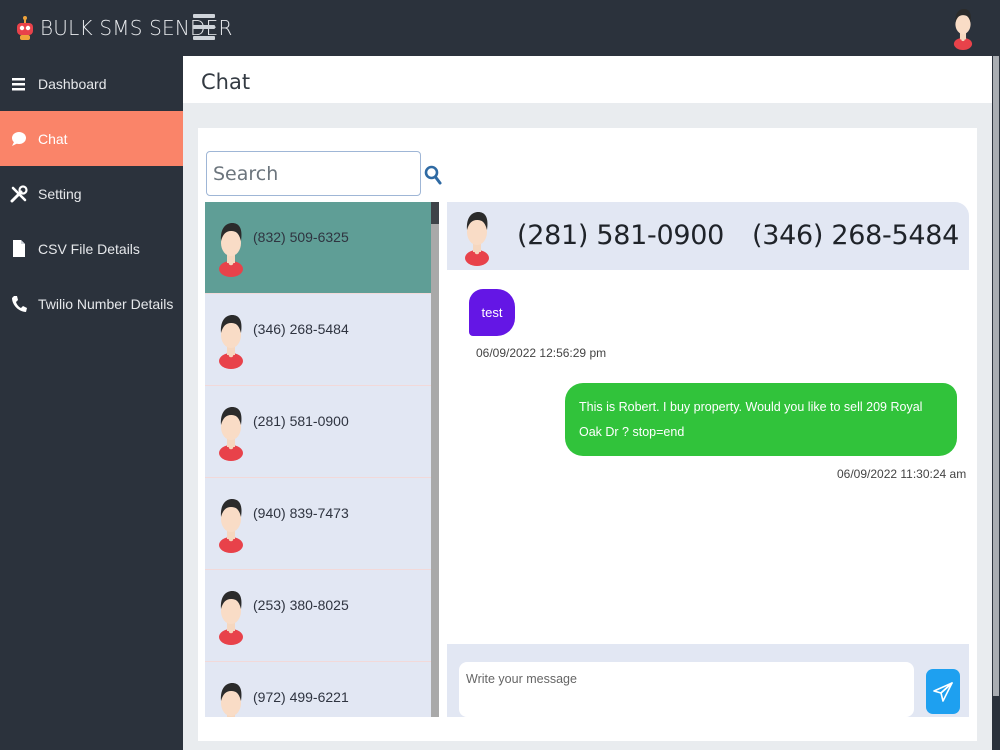 The height and width of the screenshot is (750, 1000). I want to click on sidebar-item-setting: Setting, so click(91, 193).